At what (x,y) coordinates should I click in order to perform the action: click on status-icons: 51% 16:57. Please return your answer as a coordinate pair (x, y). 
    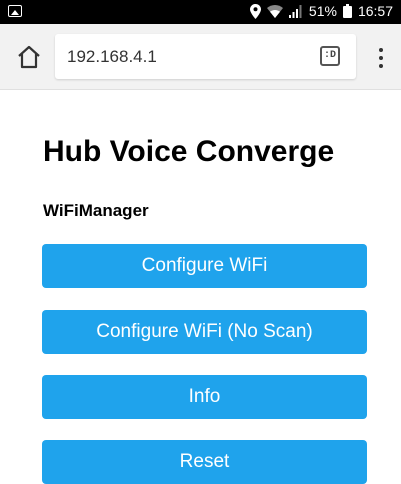
    Looking at the image, I should click on (321, 11).